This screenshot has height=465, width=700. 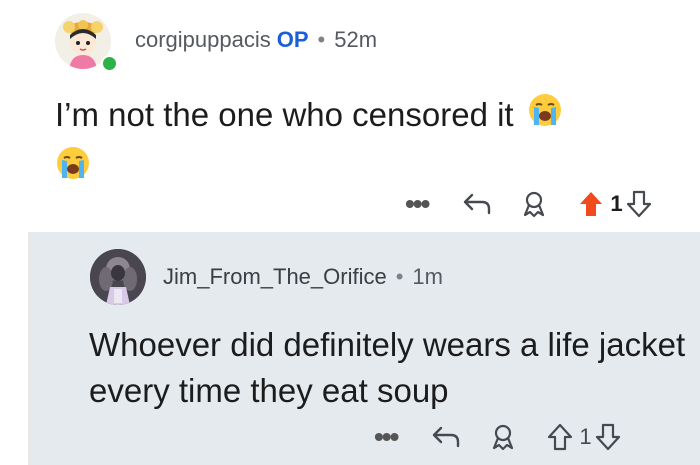 I want to click on comment-timestamp: 52m, so click(x=356, y=39).